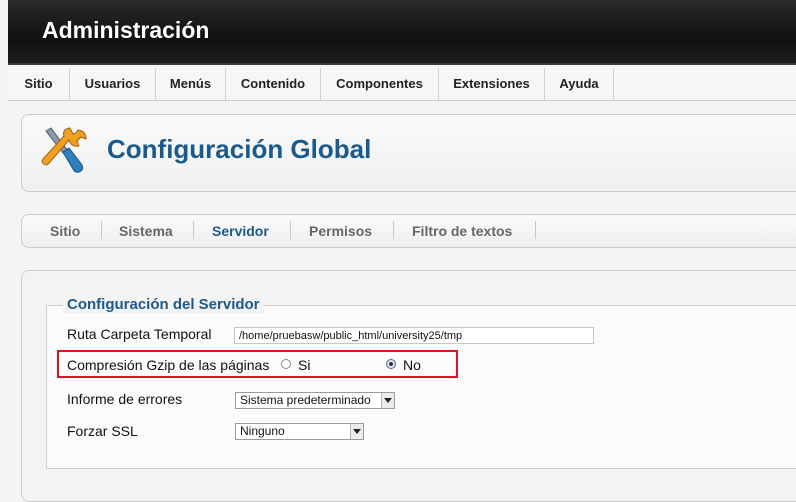 The width and height of the screenshot is (796, 502). I want to click on errors-select-value: Sistema predeterminado, so click(305, 400).